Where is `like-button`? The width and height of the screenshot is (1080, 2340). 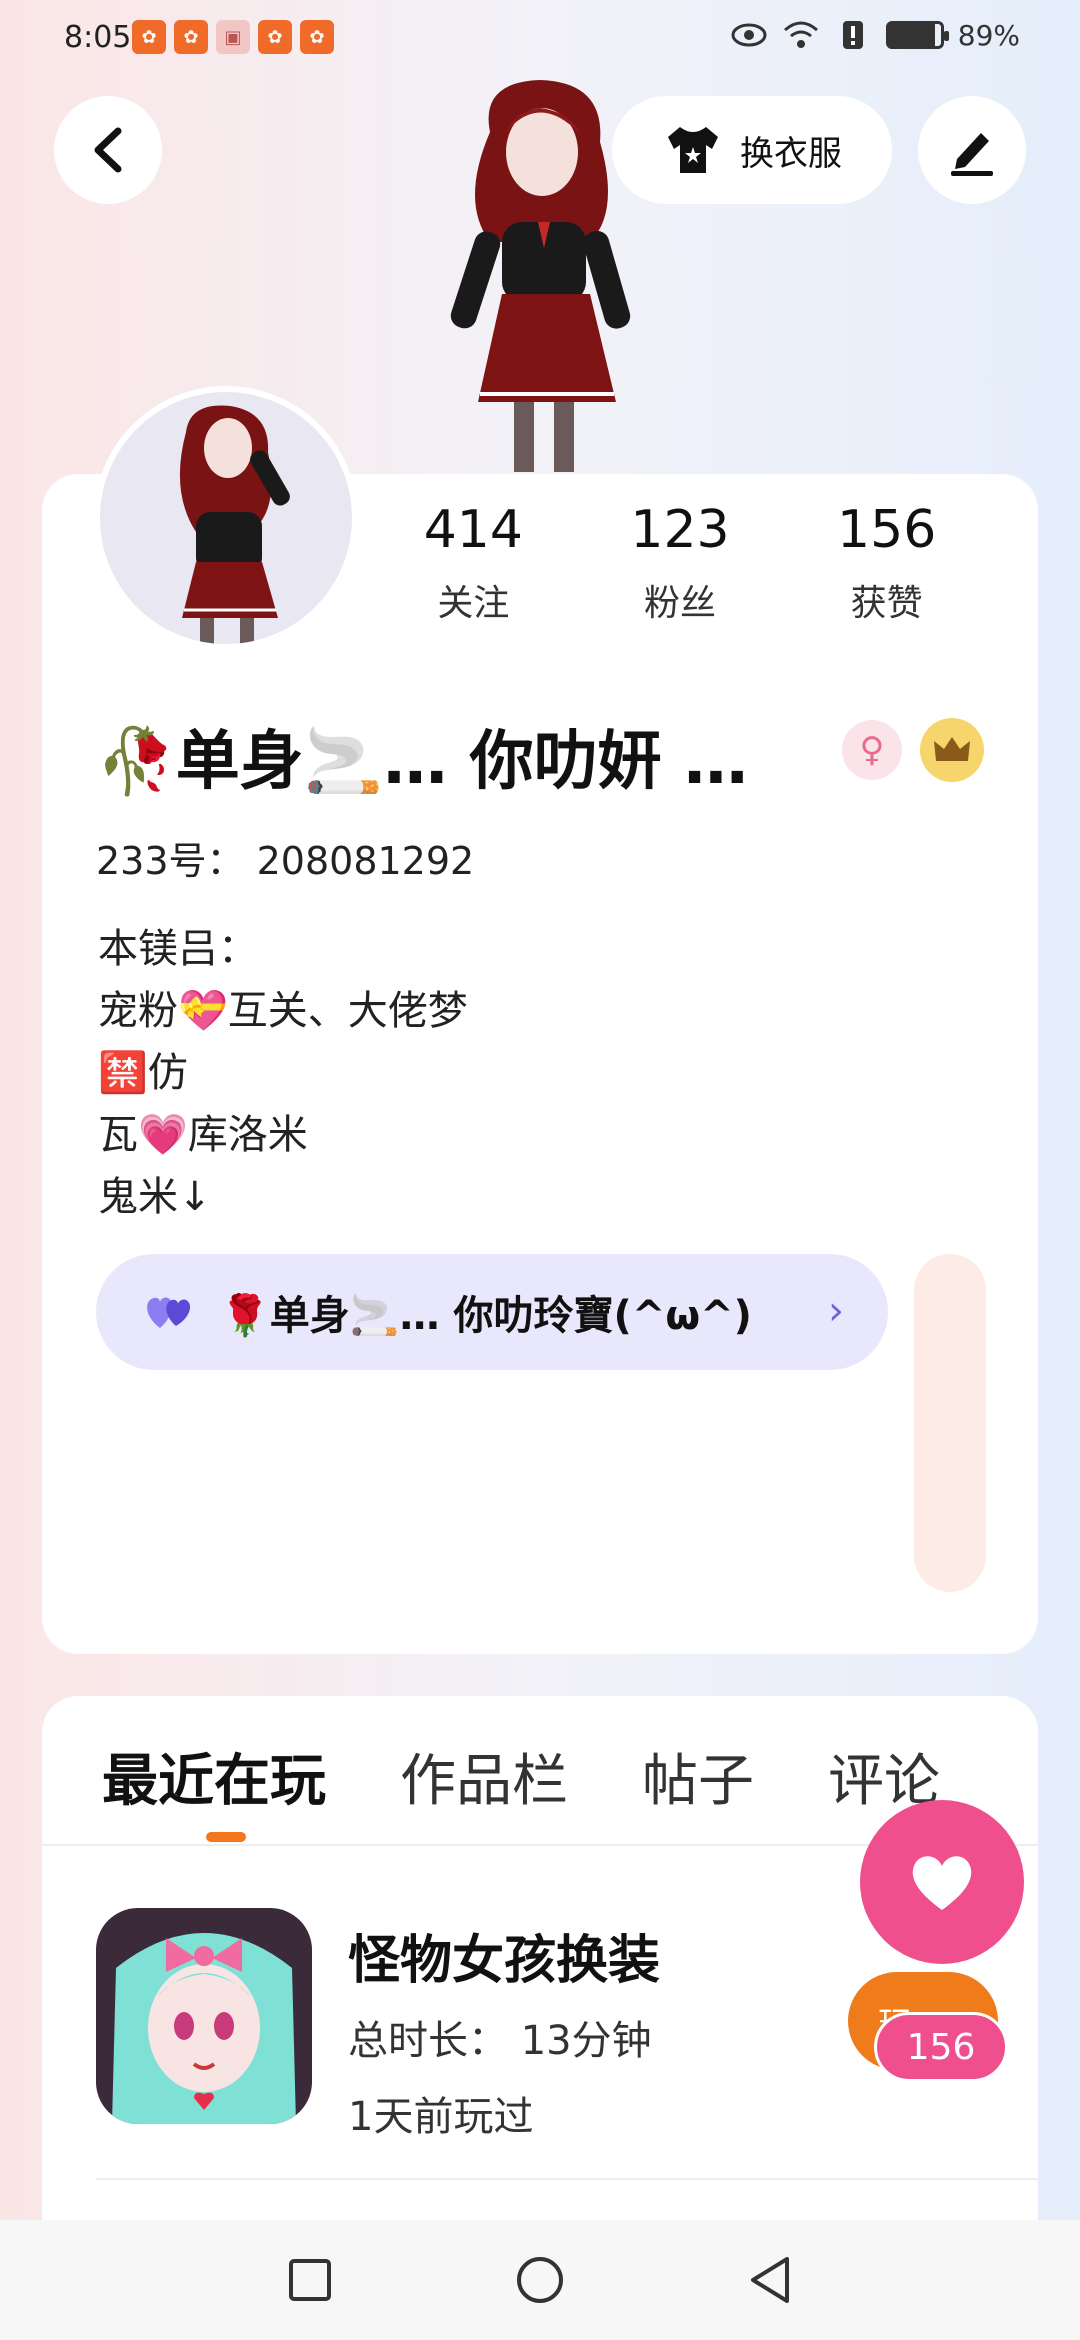
like-button is located at coordinates (942, 1882).